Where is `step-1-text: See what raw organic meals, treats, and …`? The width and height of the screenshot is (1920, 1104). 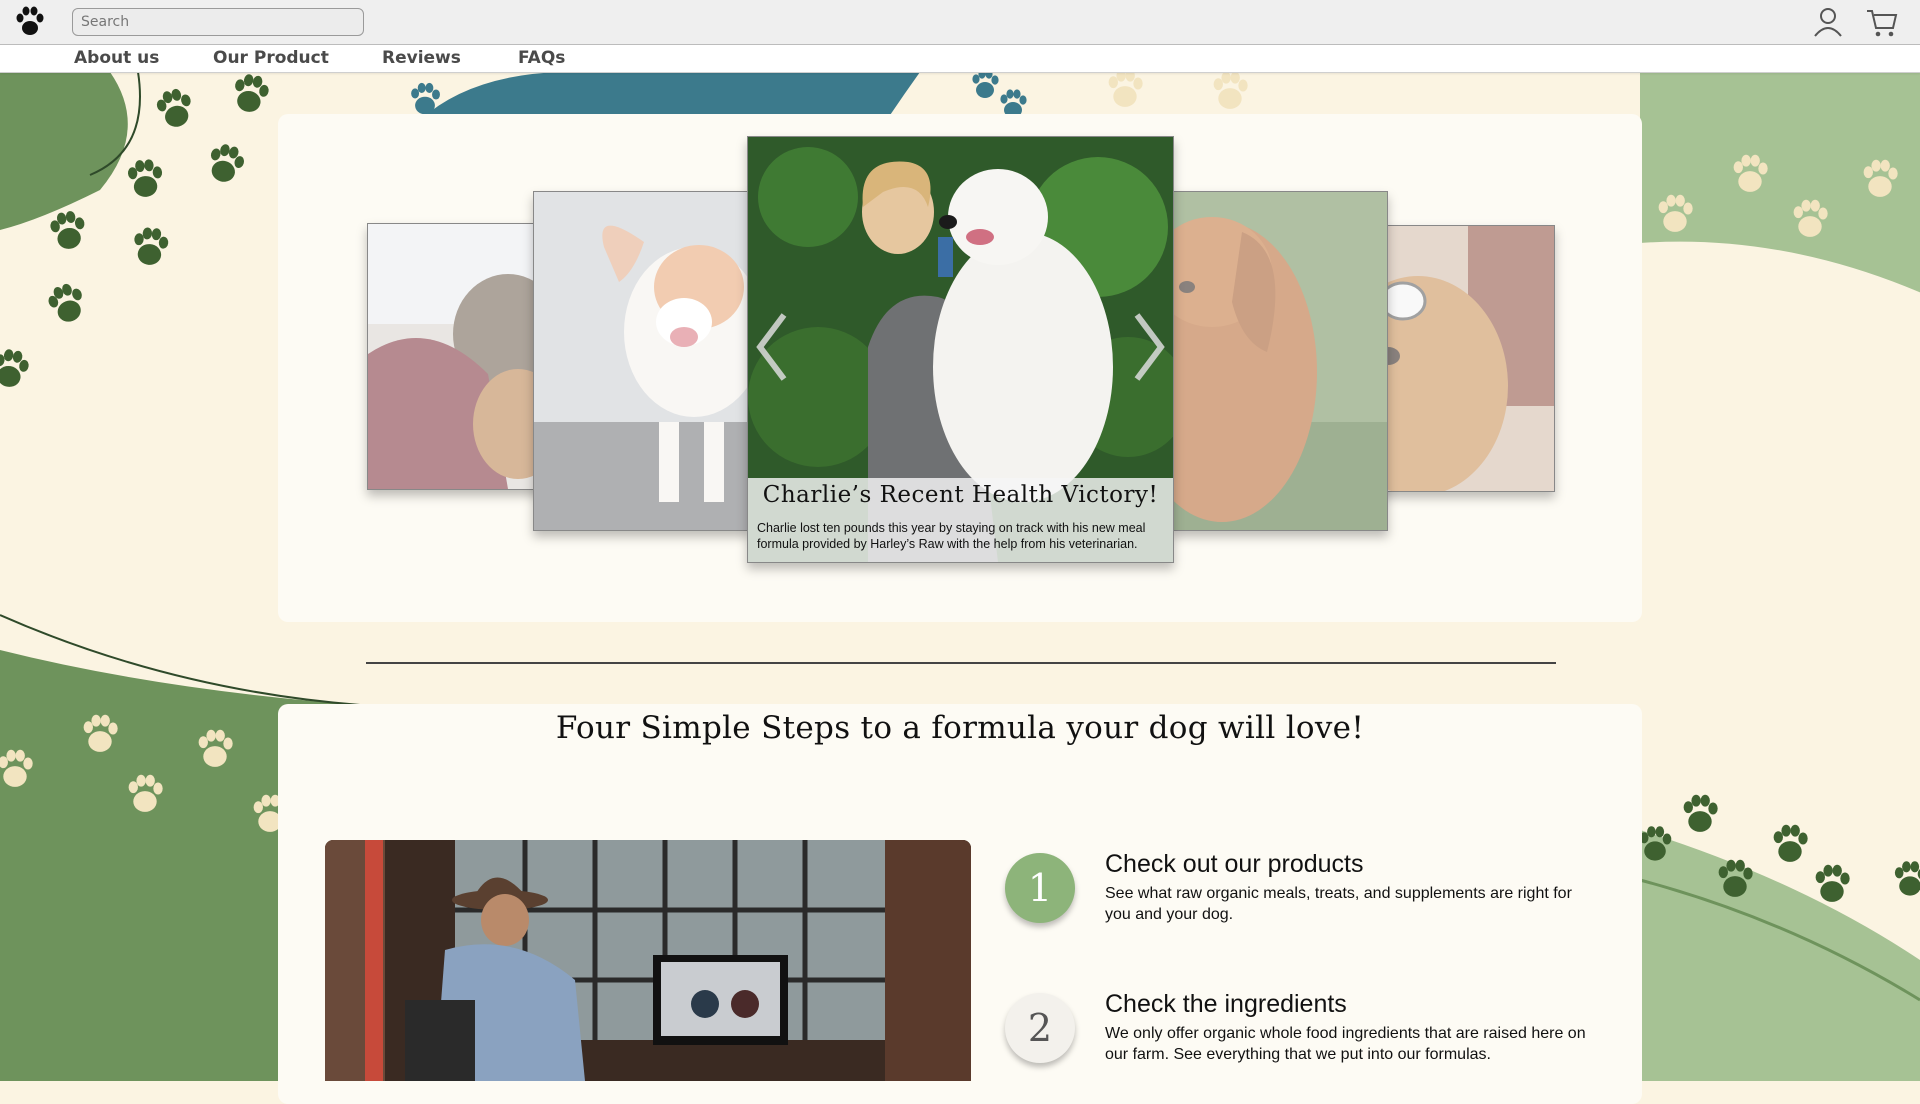 step-1-text: See what raw organic meals, treats, and … is located at coordinates (1338, 904).